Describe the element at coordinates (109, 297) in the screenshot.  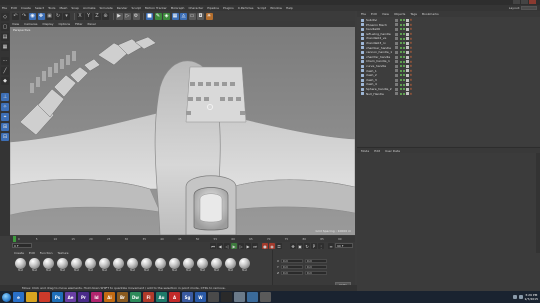
I see `taskbar-app-icon: Ai` at that location.